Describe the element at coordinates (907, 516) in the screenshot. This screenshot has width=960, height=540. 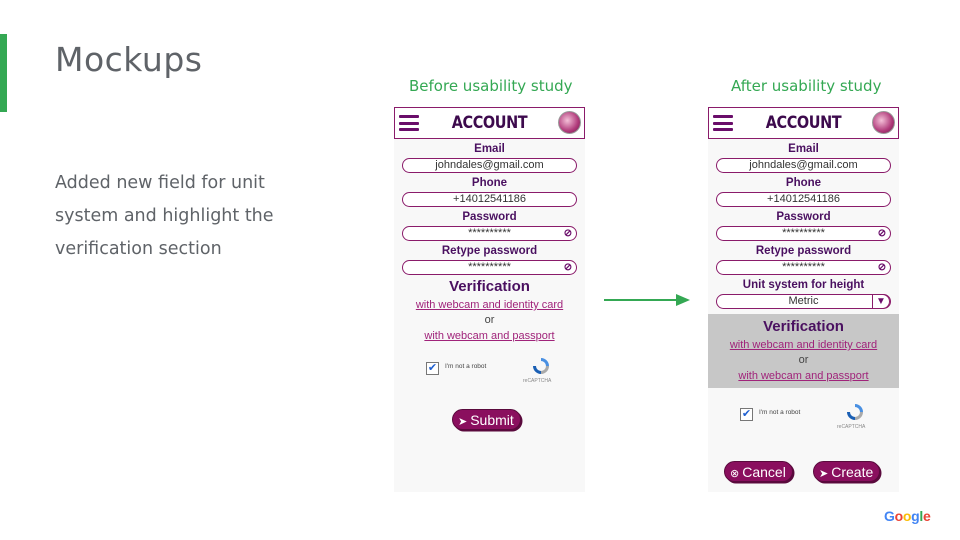
I see `google-logo: Google` at that location.